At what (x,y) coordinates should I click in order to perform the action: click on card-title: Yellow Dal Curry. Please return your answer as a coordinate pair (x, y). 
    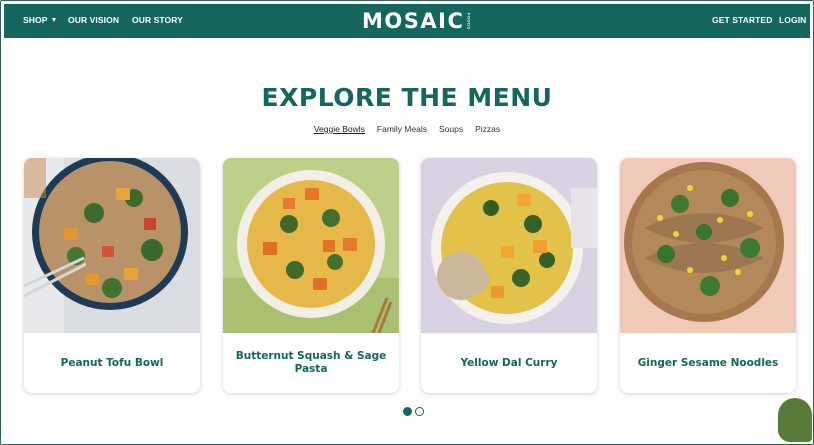
    Looking at the image, I should click on (509, 362).